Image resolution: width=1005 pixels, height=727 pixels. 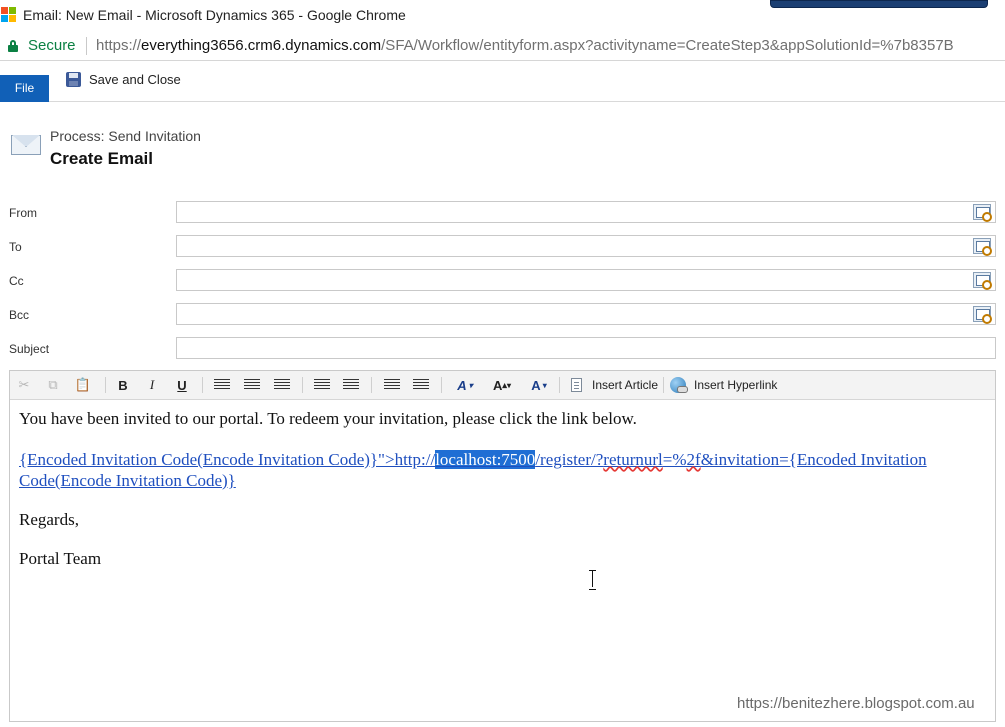 What do you see at coordinates (123, 385) in the screenshot?
I see `bold-button: B` at bounding box center [123, 385].